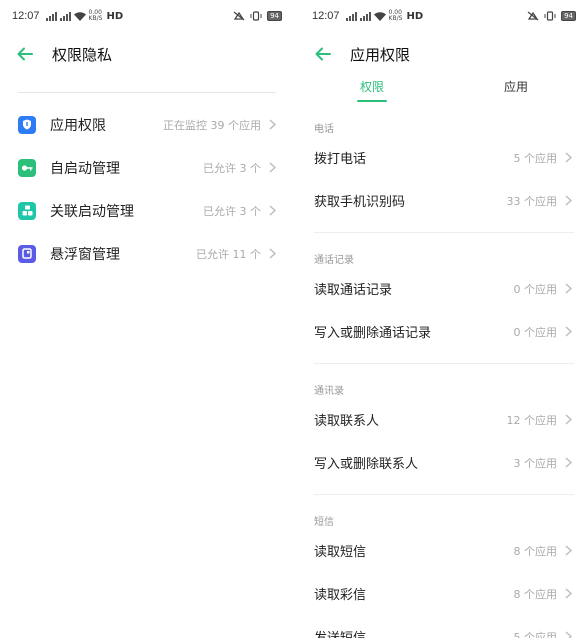  What do you see at coordinates (353, 290) in the screenshot?
I see `item-label: 读取通话记录` at bounding box center [353, 290].